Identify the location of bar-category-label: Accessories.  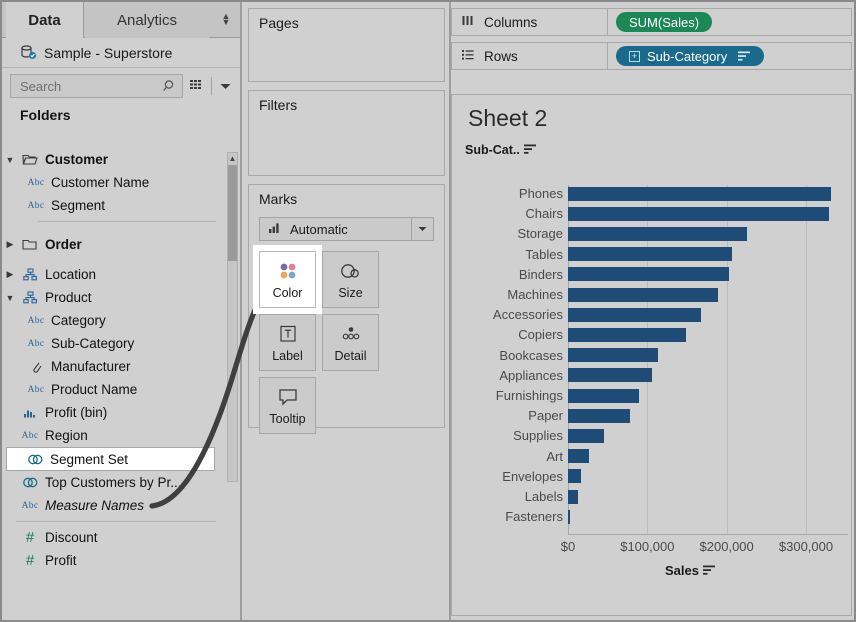
(513, 315).